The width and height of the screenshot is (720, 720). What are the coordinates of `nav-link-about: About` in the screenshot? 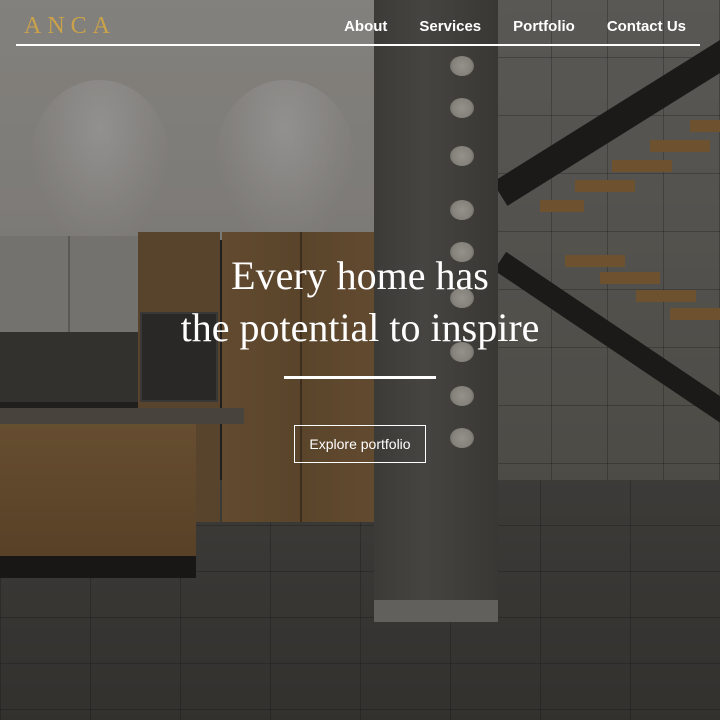 It's located at (365, 26).